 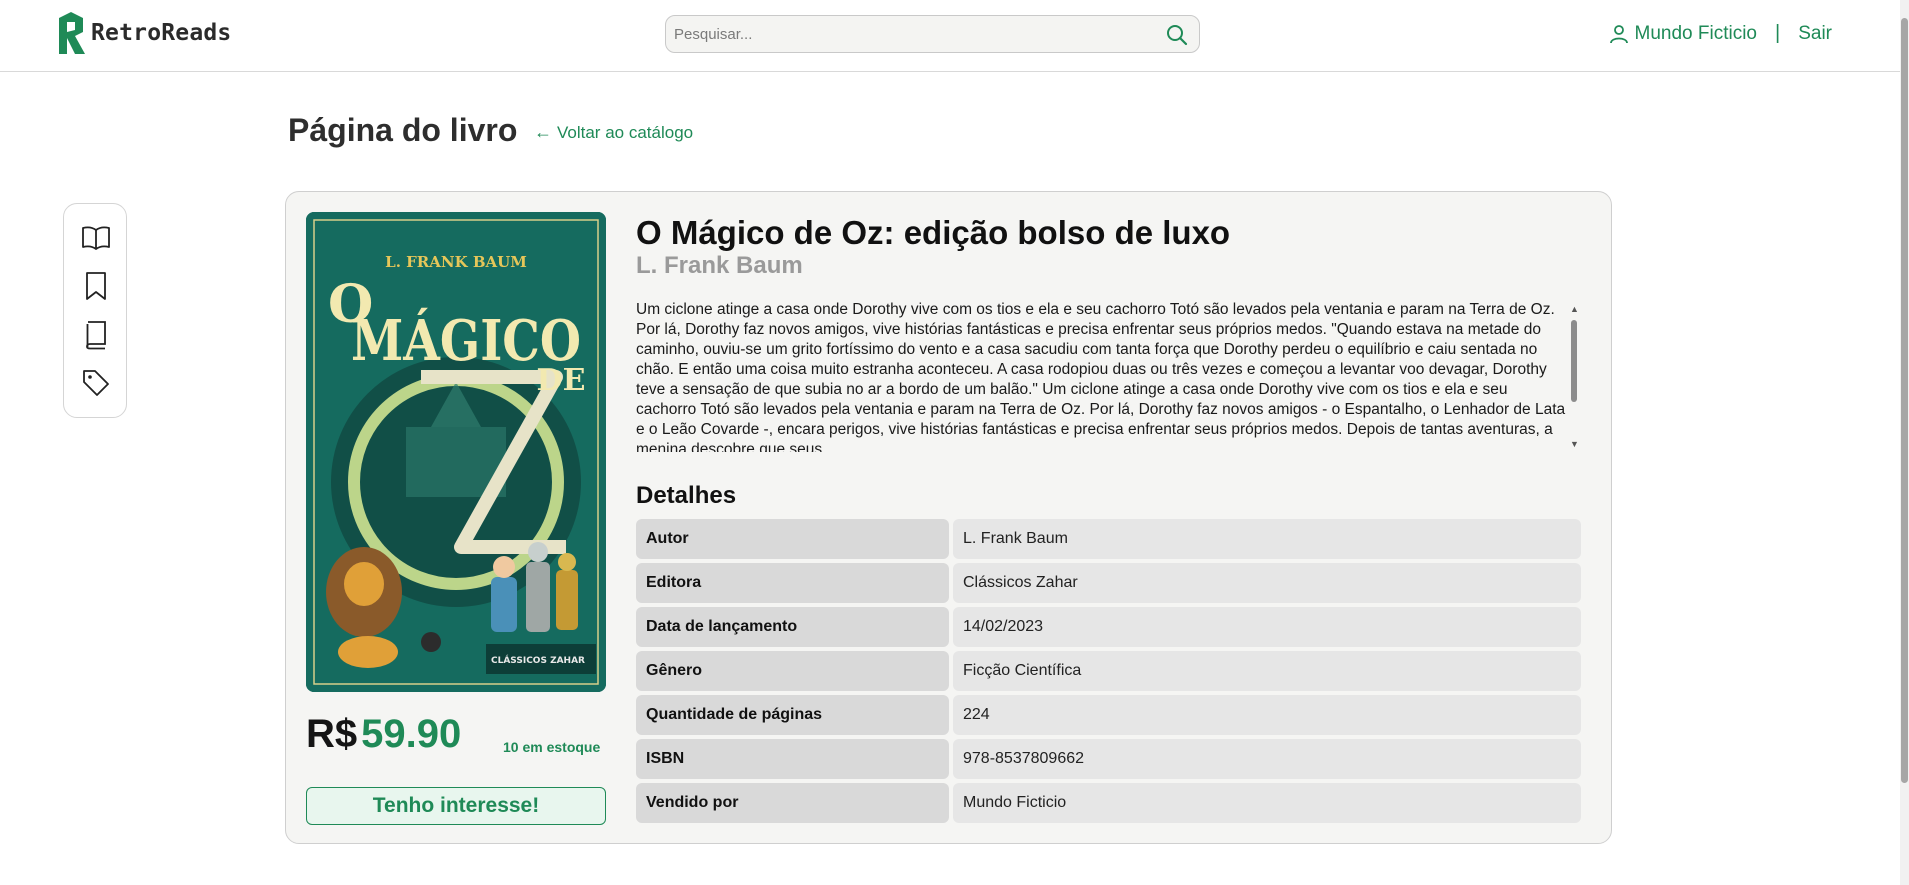 I want to click on side-bookmark-button, so click(x=96, y=286).